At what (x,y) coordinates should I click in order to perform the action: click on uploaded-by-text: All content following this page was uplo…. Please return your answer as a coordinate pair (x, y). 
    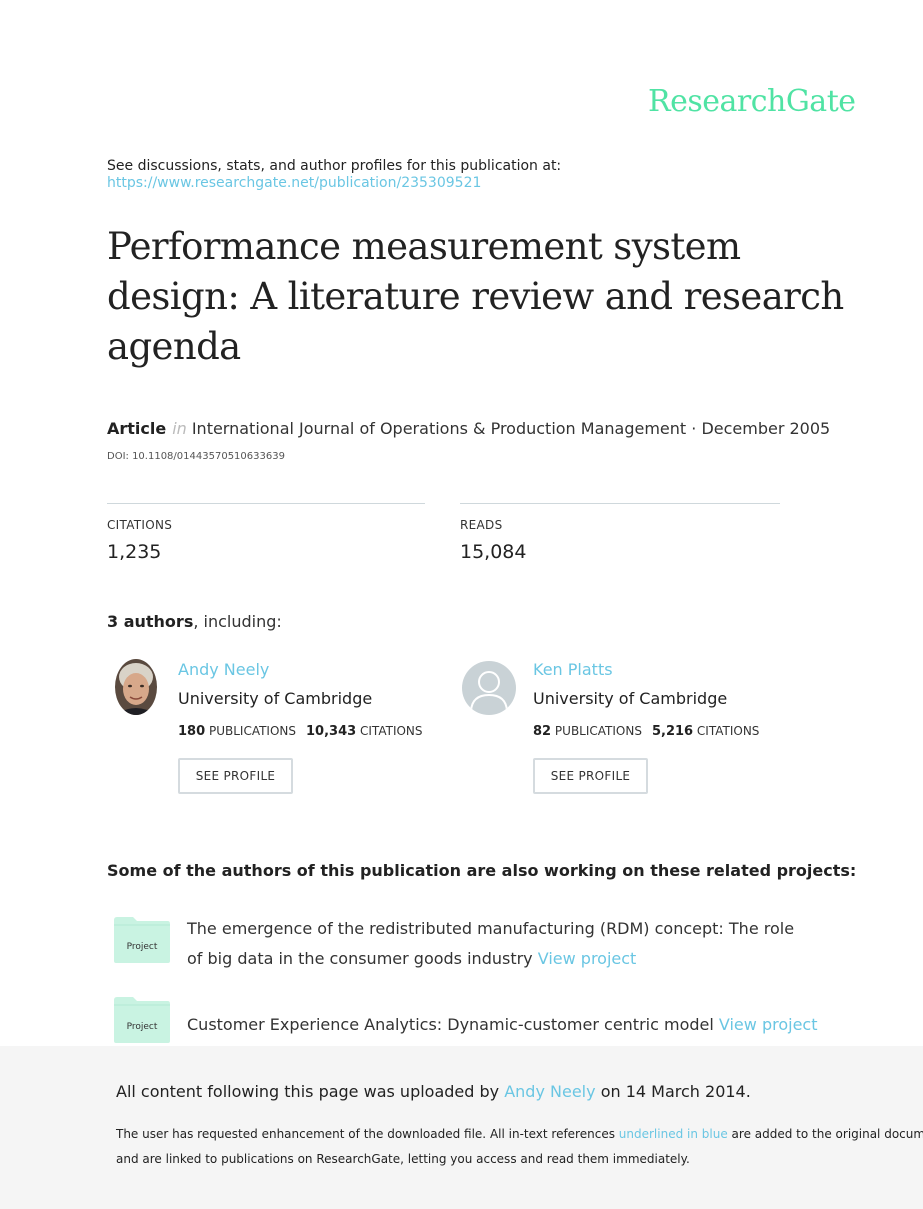
    Looking at the image, I should click on (433, 1091).